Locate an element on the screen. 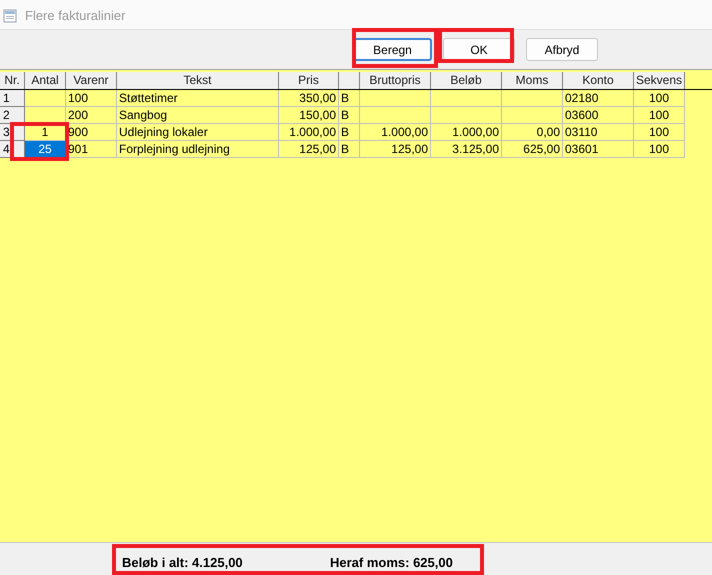 The height and width of the screenshot is (575, 712). column-header: Nr. is located at coordinates (12, 80).